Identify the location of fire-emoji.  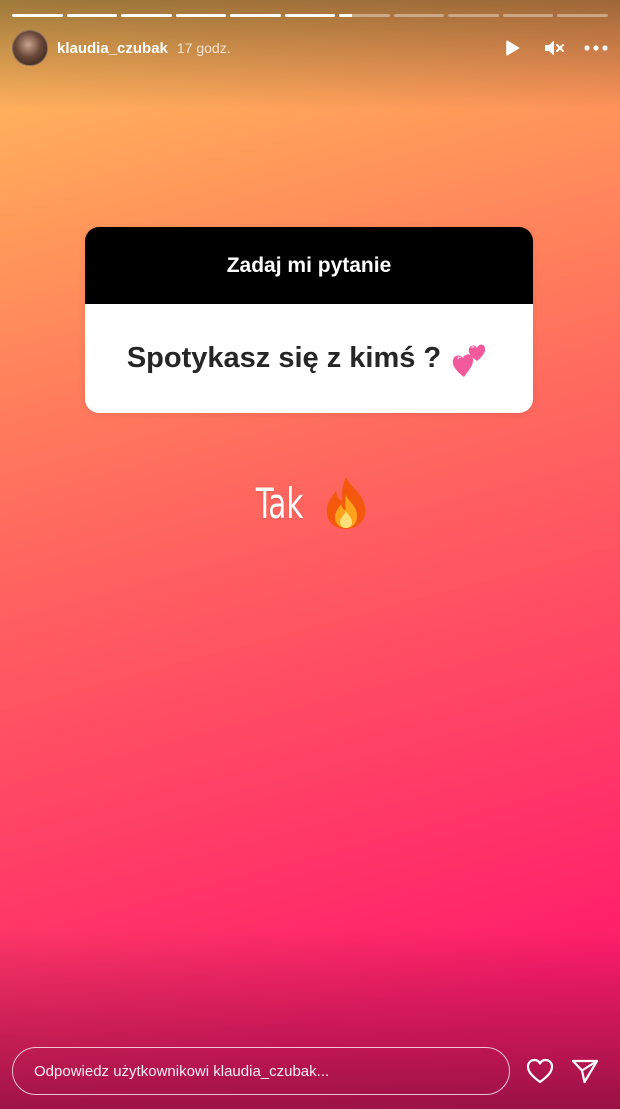
(346, 503).